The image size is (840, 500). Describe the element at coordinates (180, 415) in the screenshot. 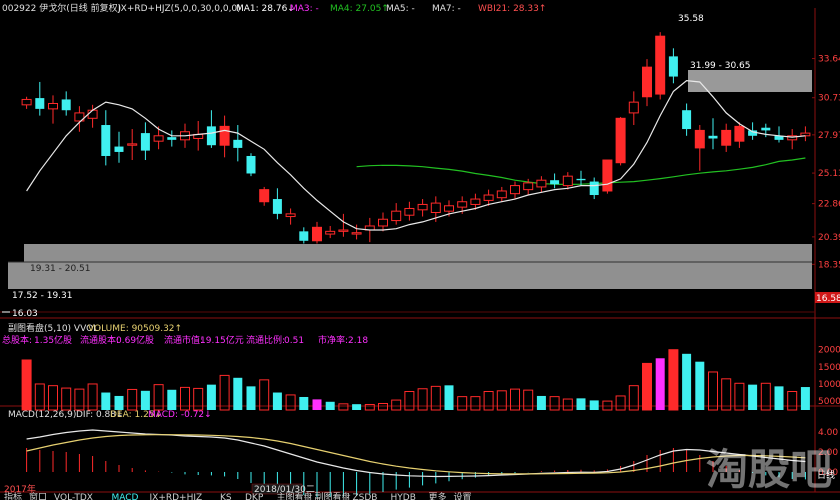

I see `macd-hist-value: MACD: -0.72↓` at that location.